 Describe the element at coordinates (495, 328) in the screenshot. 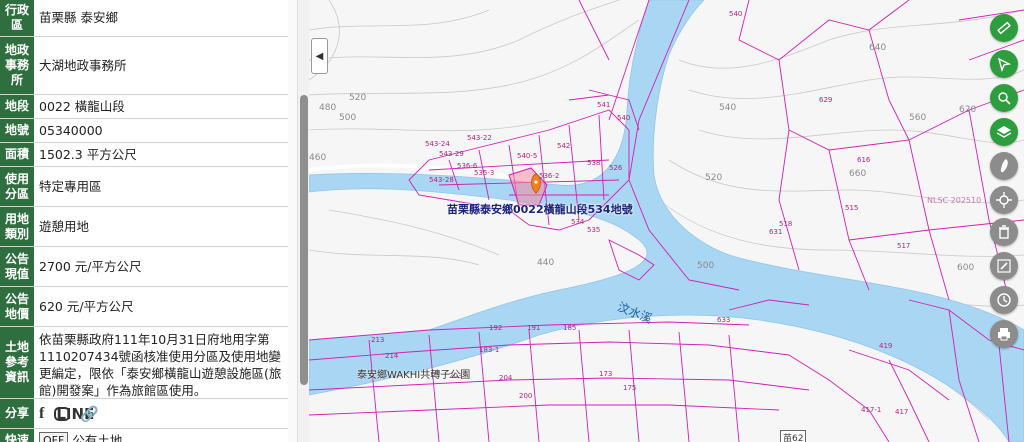

I see `svg-text: 192` at that location.